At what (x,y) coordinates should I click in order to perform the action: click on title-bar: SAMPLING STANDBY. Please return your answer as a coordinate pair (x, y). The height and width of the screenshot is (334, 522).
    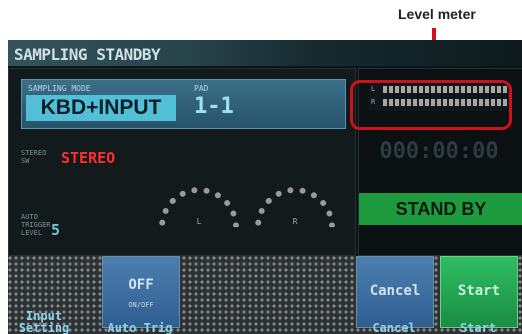
    Looking at the image, I should click on (265, 53).